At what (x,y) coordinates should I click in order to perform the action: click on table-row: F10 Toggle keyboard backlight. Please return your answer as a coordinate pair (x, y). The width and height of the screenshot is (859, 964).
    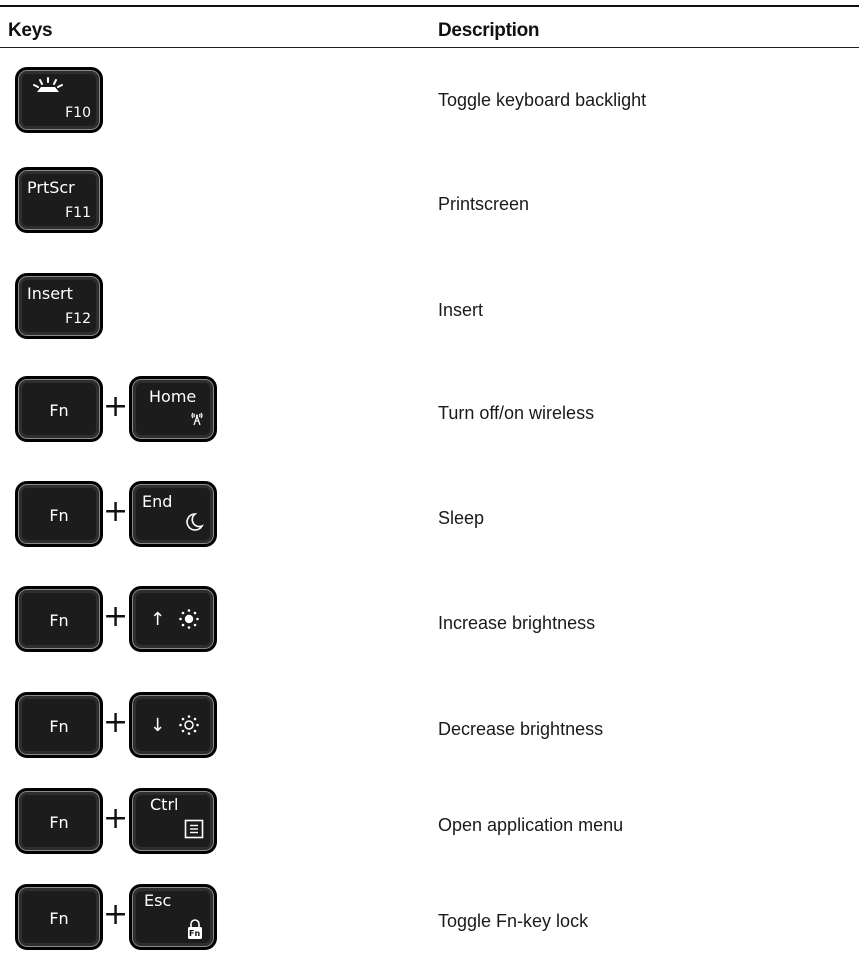
    Looking at the image, I should click on (429, 104).